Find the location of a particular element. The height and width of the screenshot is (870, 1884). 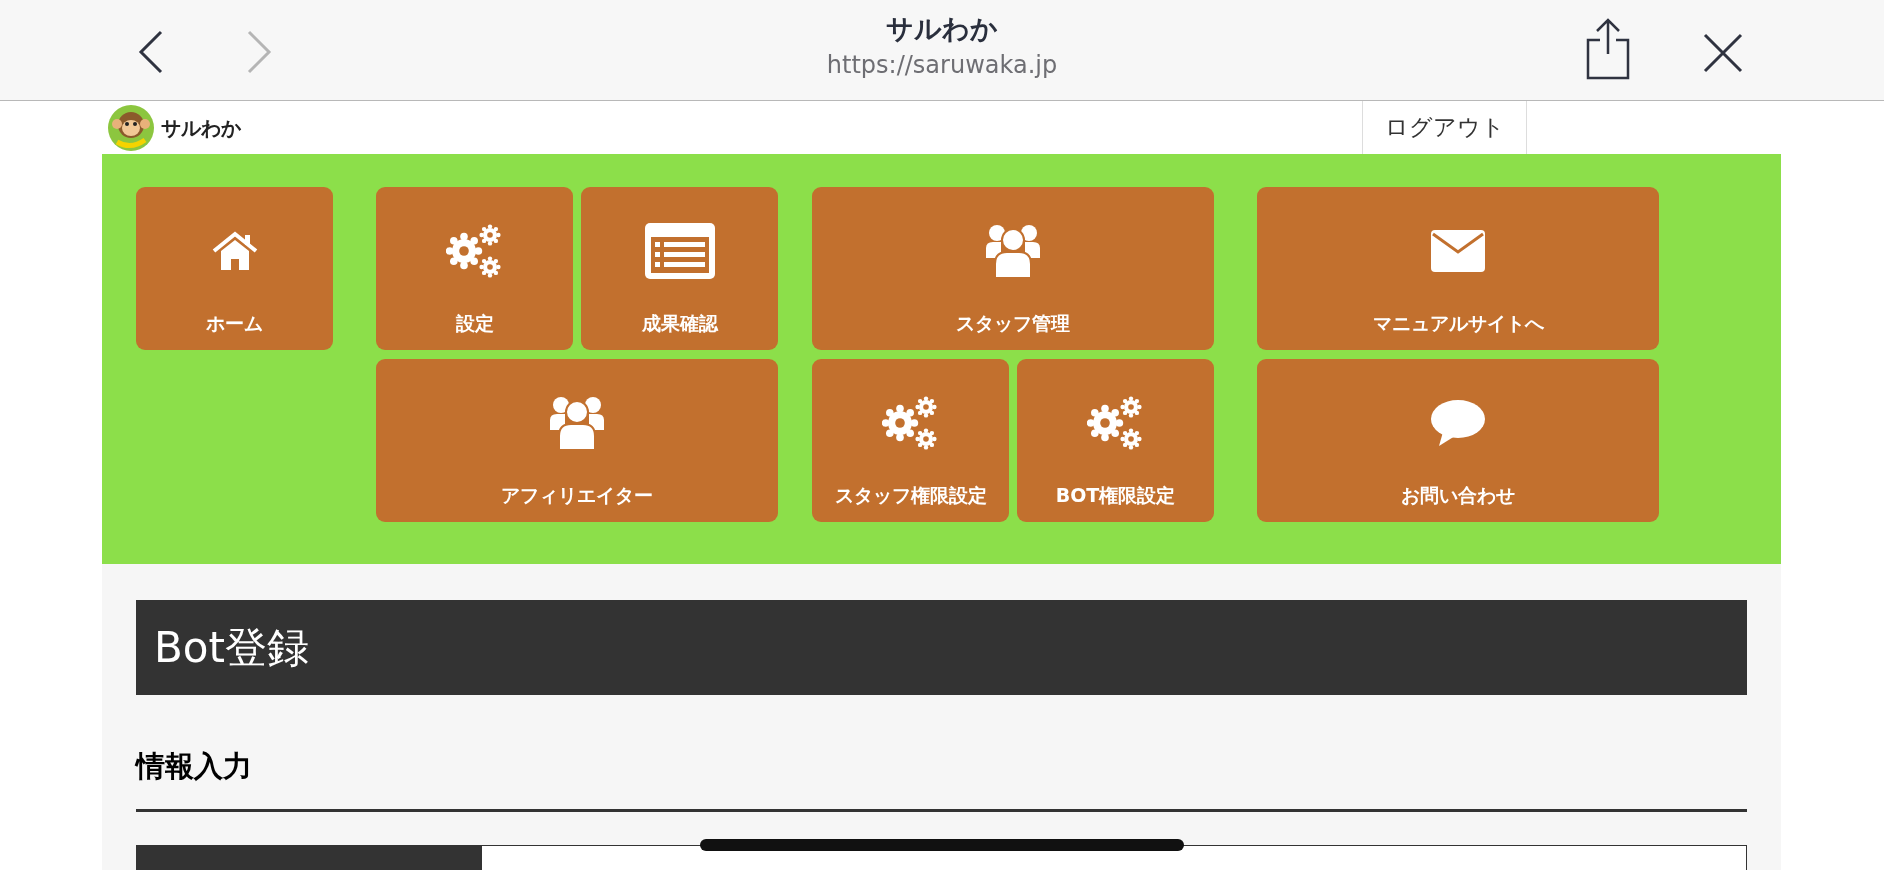

menu-tile: お問い合わせ is located at coordinates (1458, 440).